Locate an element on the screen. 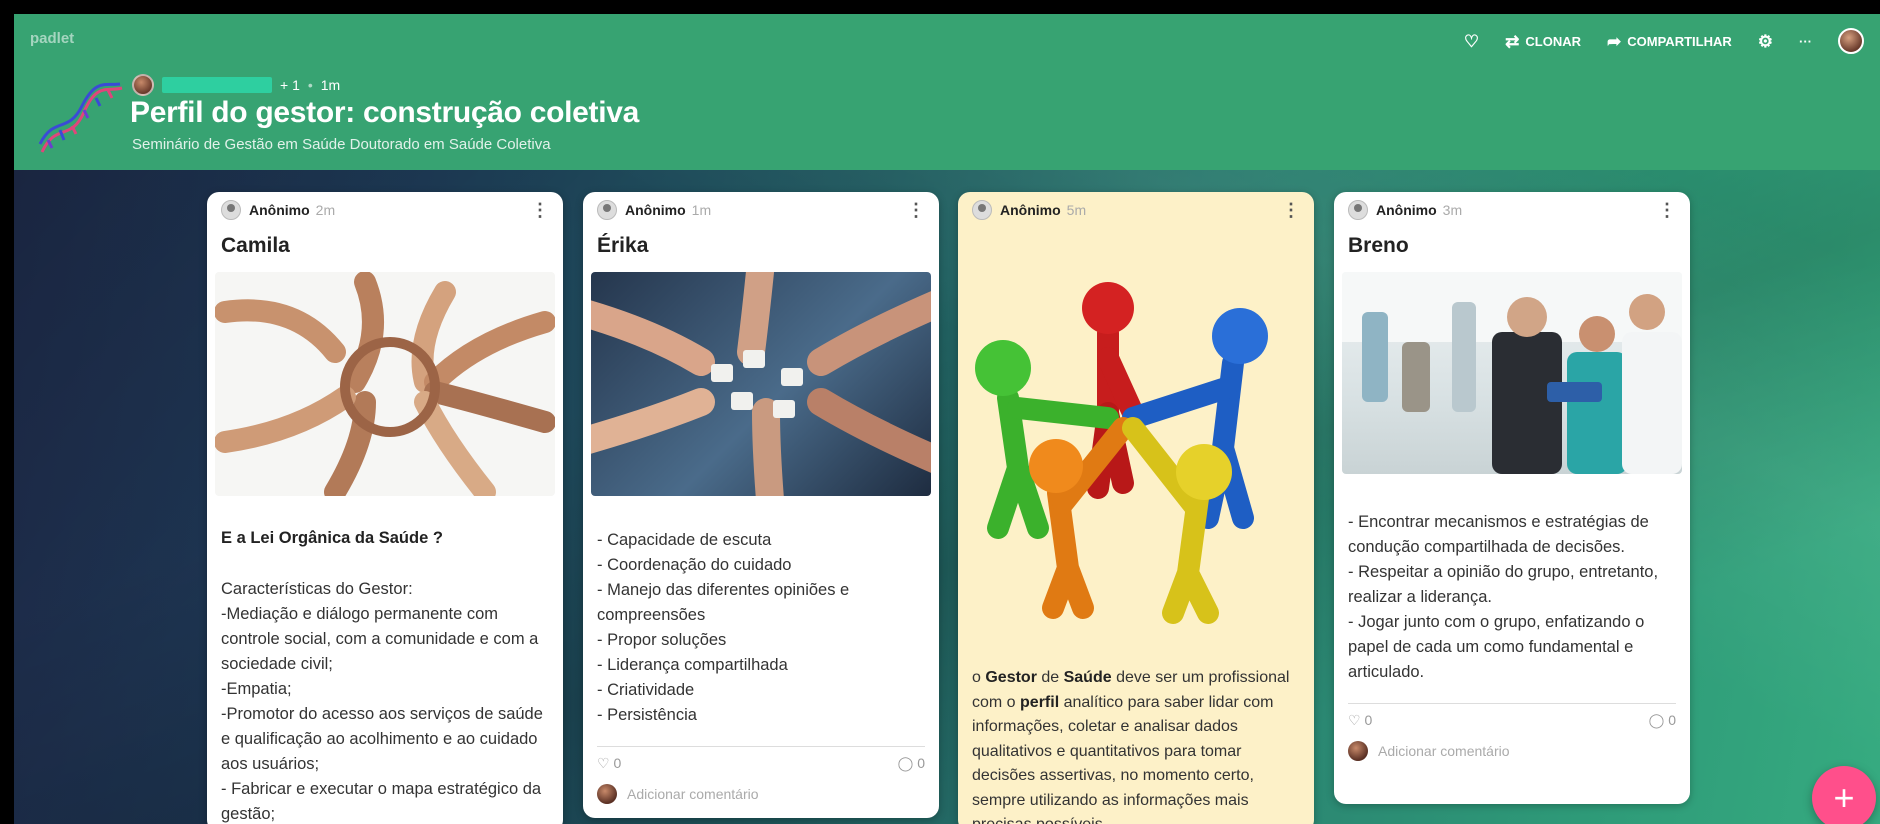 The height and width of the screenshot is (824, 1880). body-bold-perfil: perfil is located at coordinates (1040, 702).